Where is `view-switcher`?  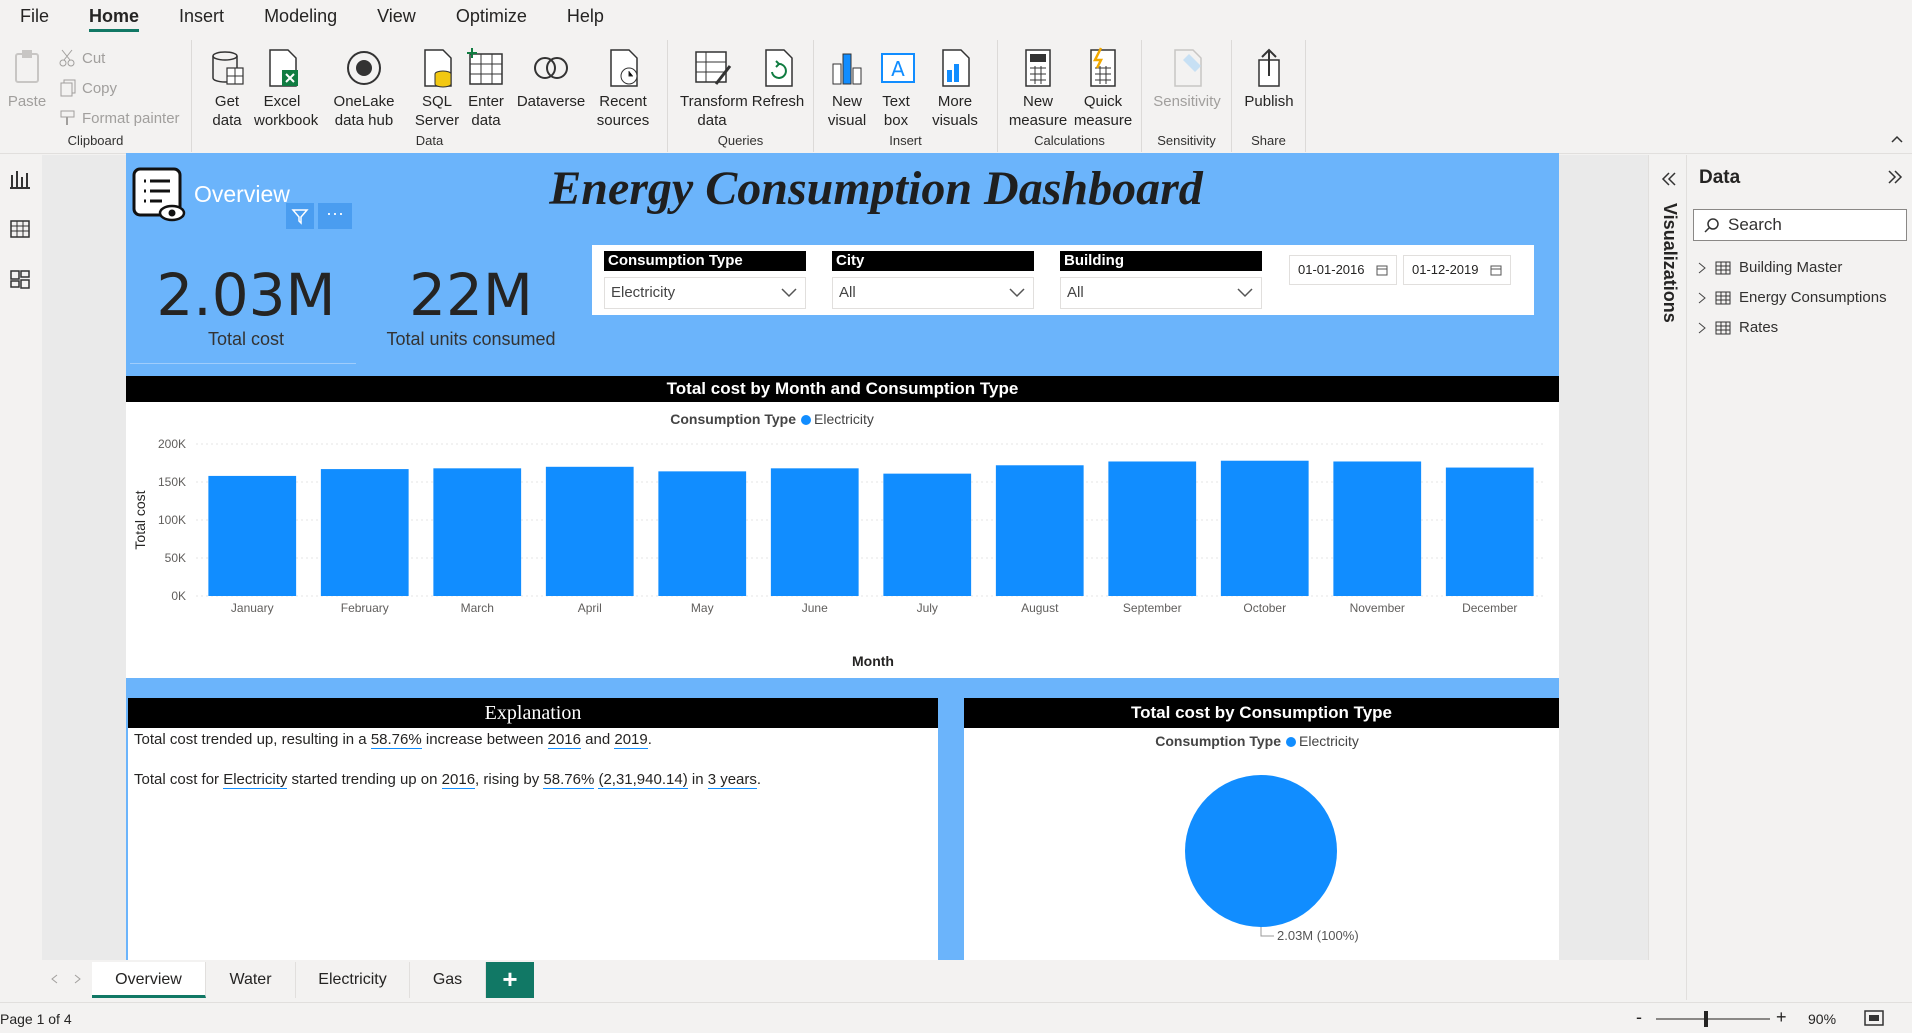
view-switcher is located at coordinates (21, 557).